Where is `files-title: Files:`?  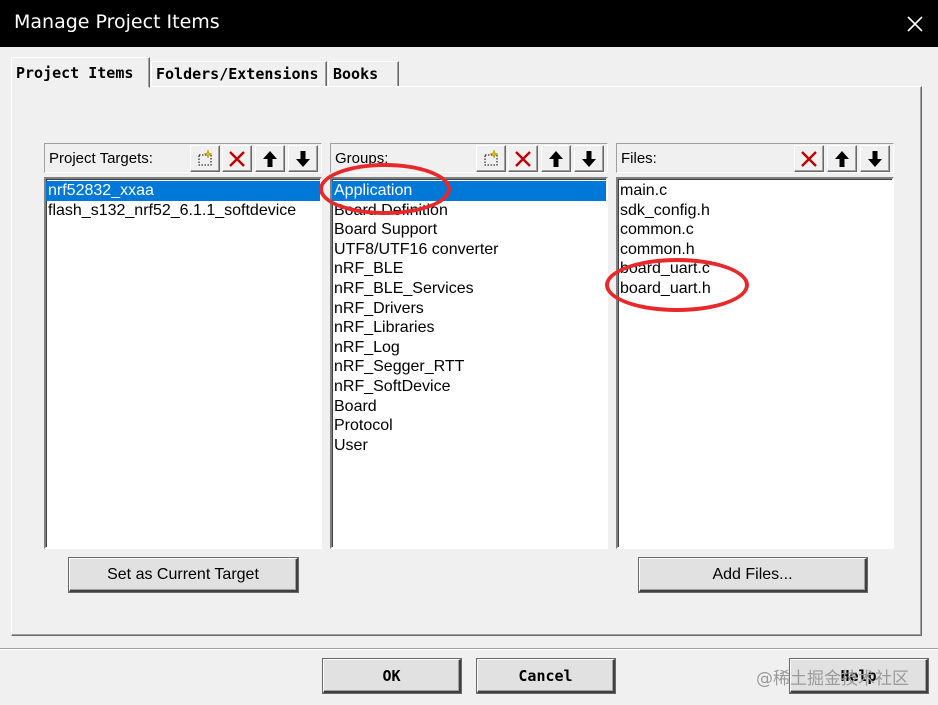
files-title: Files: is located at coordinates (639, 158).